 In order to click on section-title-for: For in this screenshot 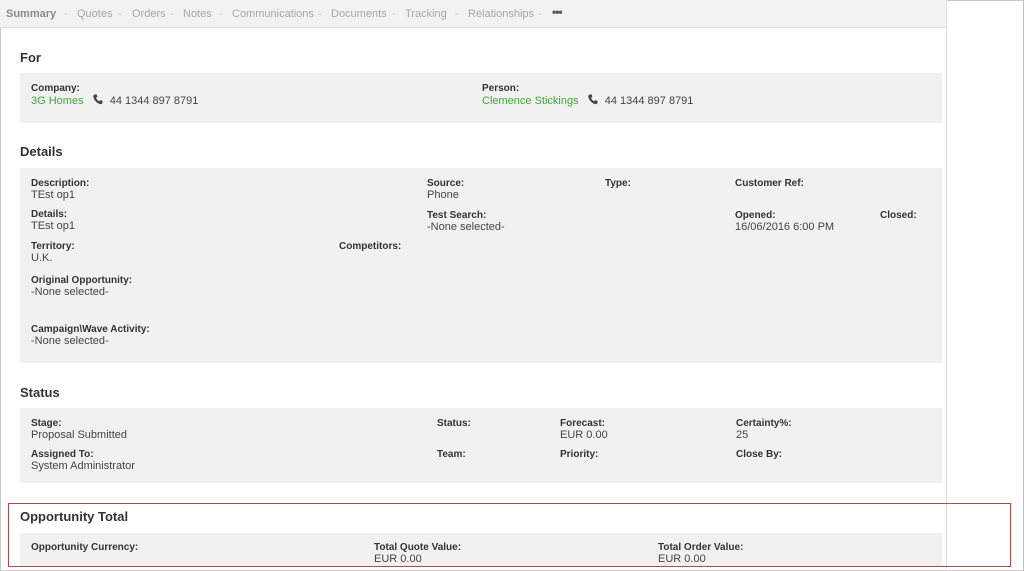, I will do `click(30, 57)`.